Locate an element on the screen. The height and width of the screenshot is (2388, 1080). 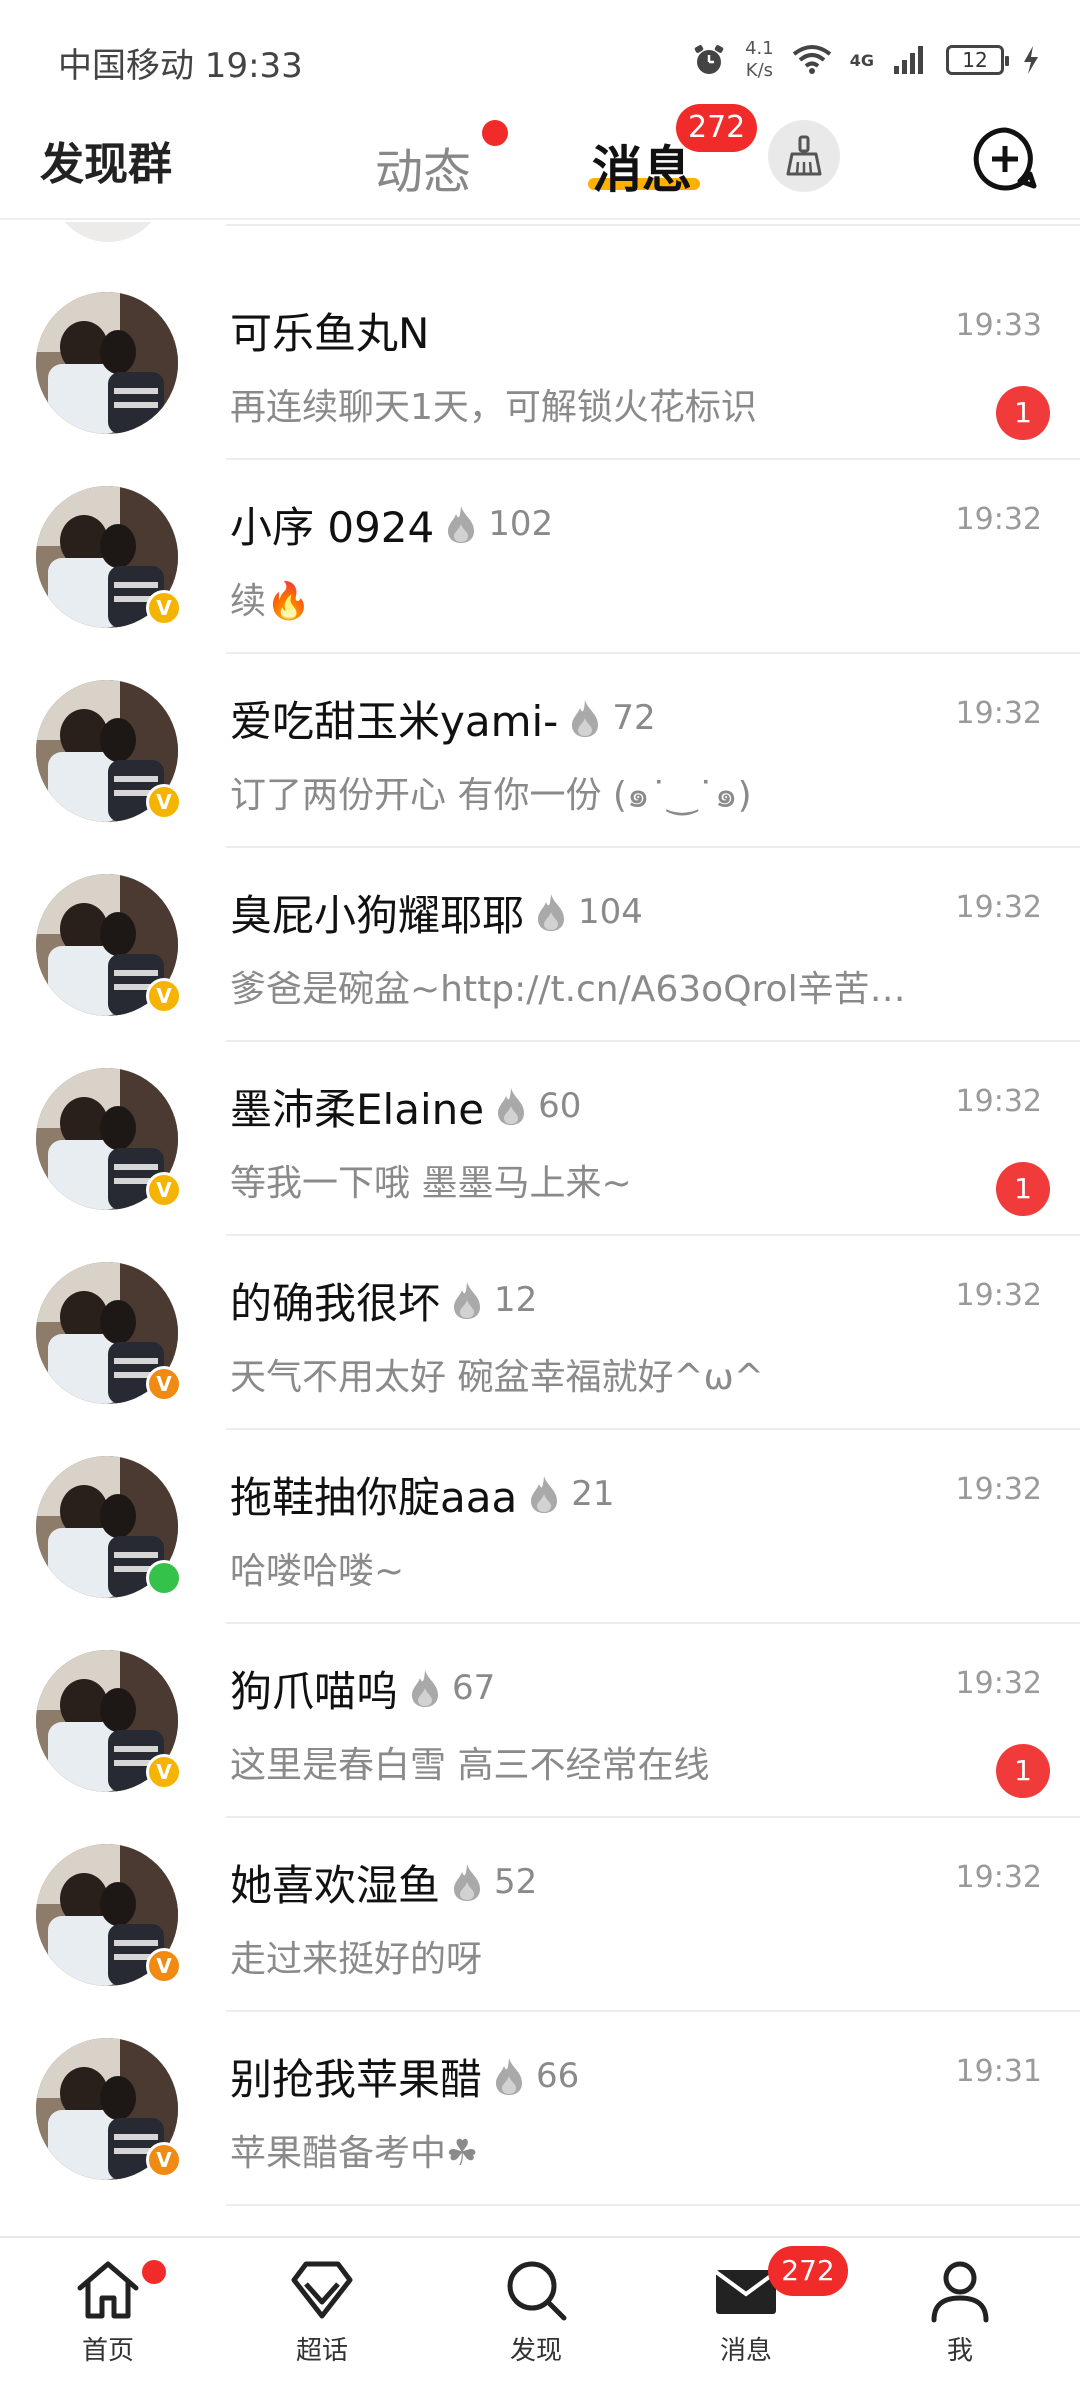
network-type: 4G is located at coordinates (861, 60).